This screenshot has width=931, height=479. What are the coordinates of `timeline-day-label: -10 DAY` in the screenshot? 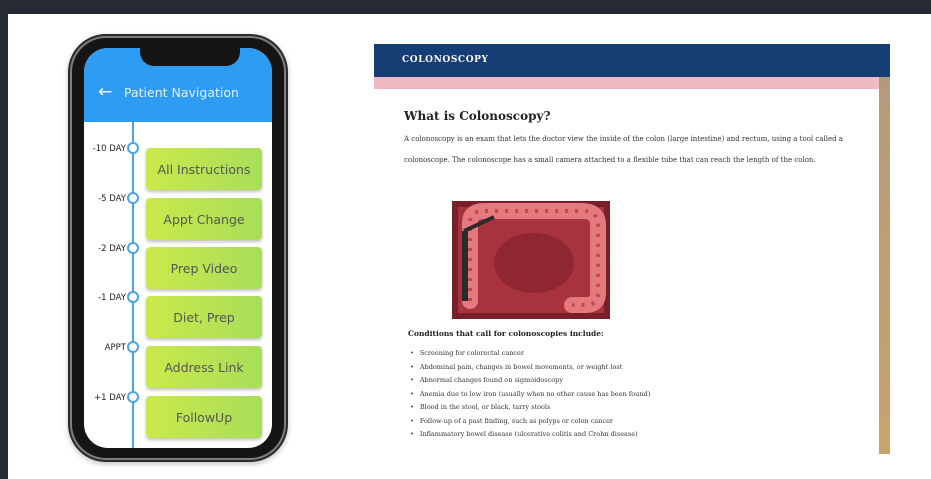 It's located at (109, 149).